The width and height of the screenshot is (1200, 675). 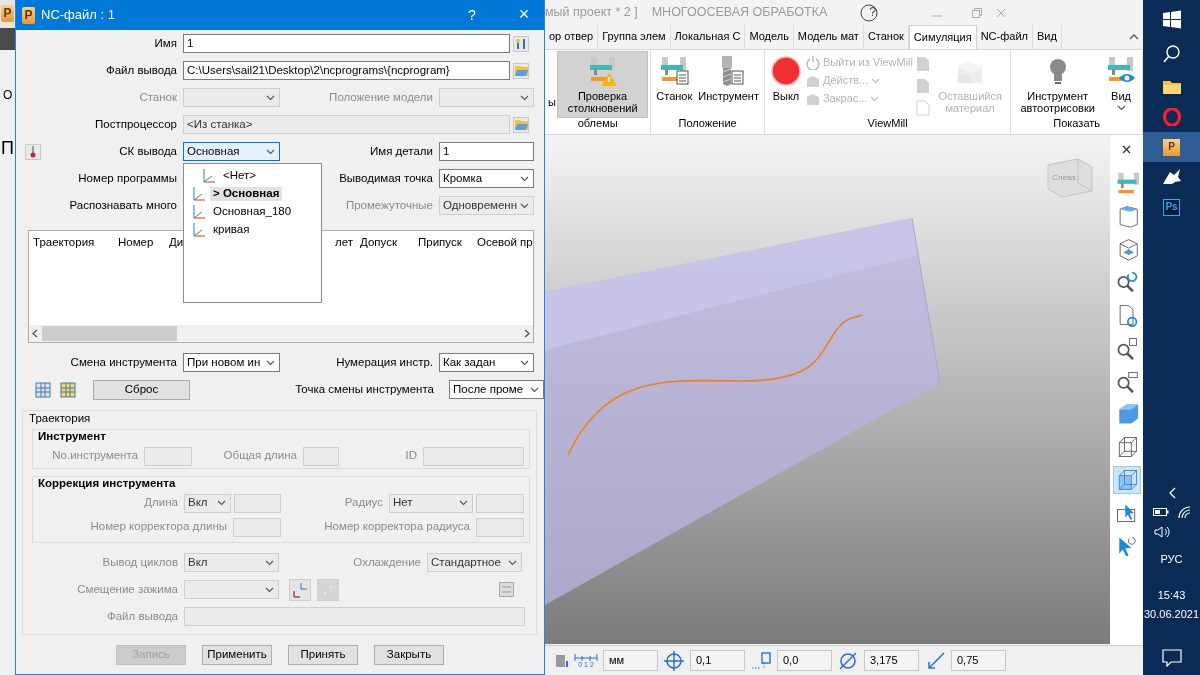 I want to click on ring-icon, so click(x=1171, y=117).